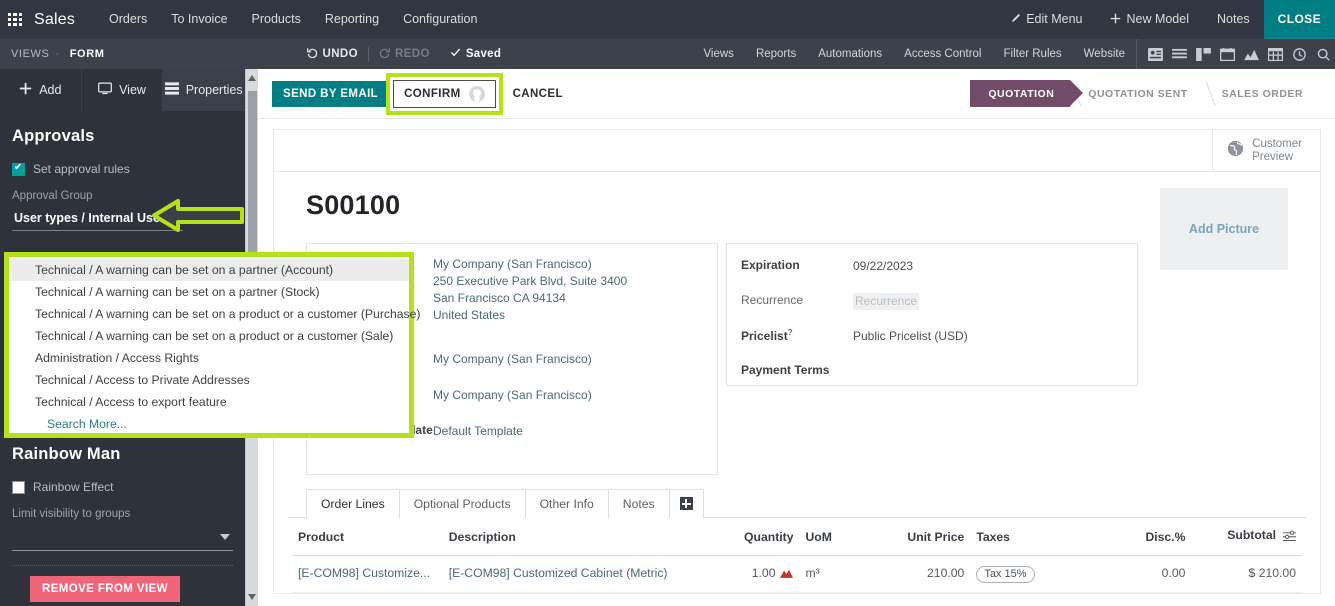  Describe the element at coordinates (18, 487) in the screenshot. I see `rainbow-effect-checkbox` at that location.